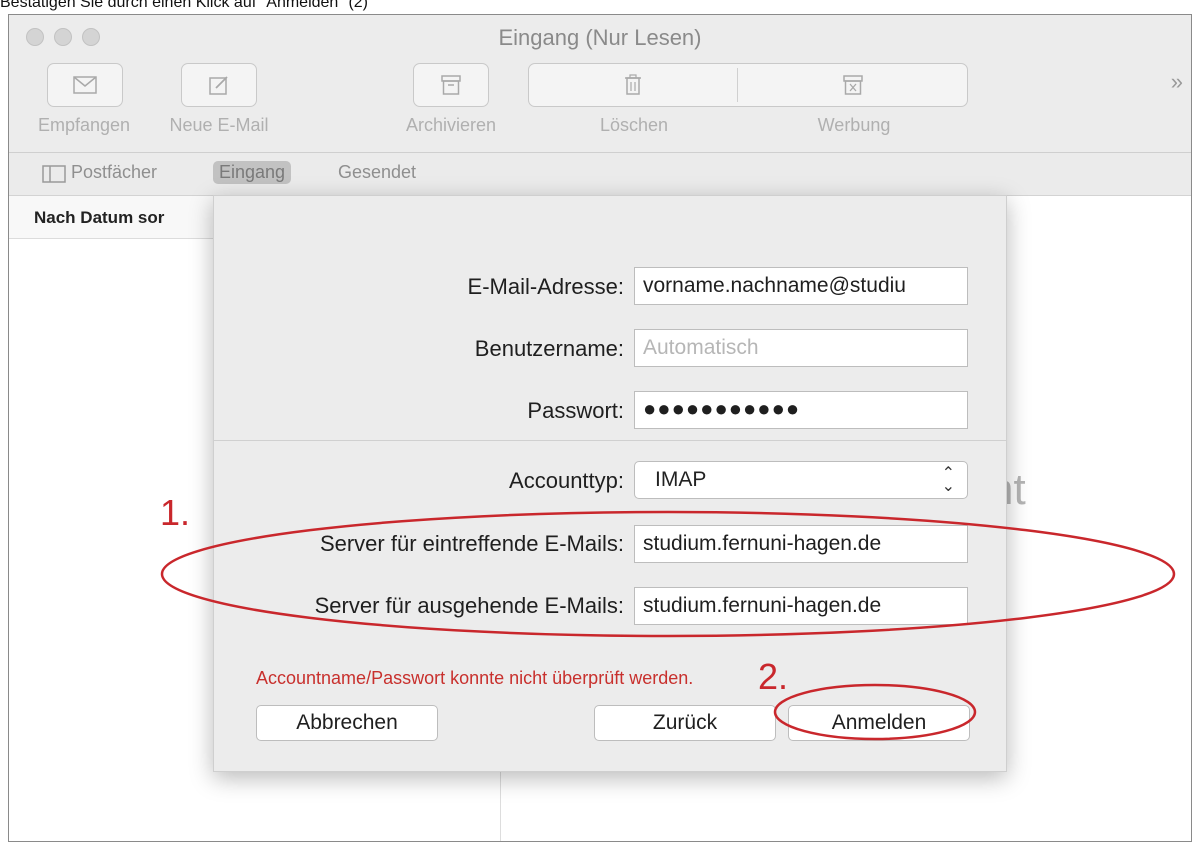  I want to click on junk-box-icon, so click(852, 85).